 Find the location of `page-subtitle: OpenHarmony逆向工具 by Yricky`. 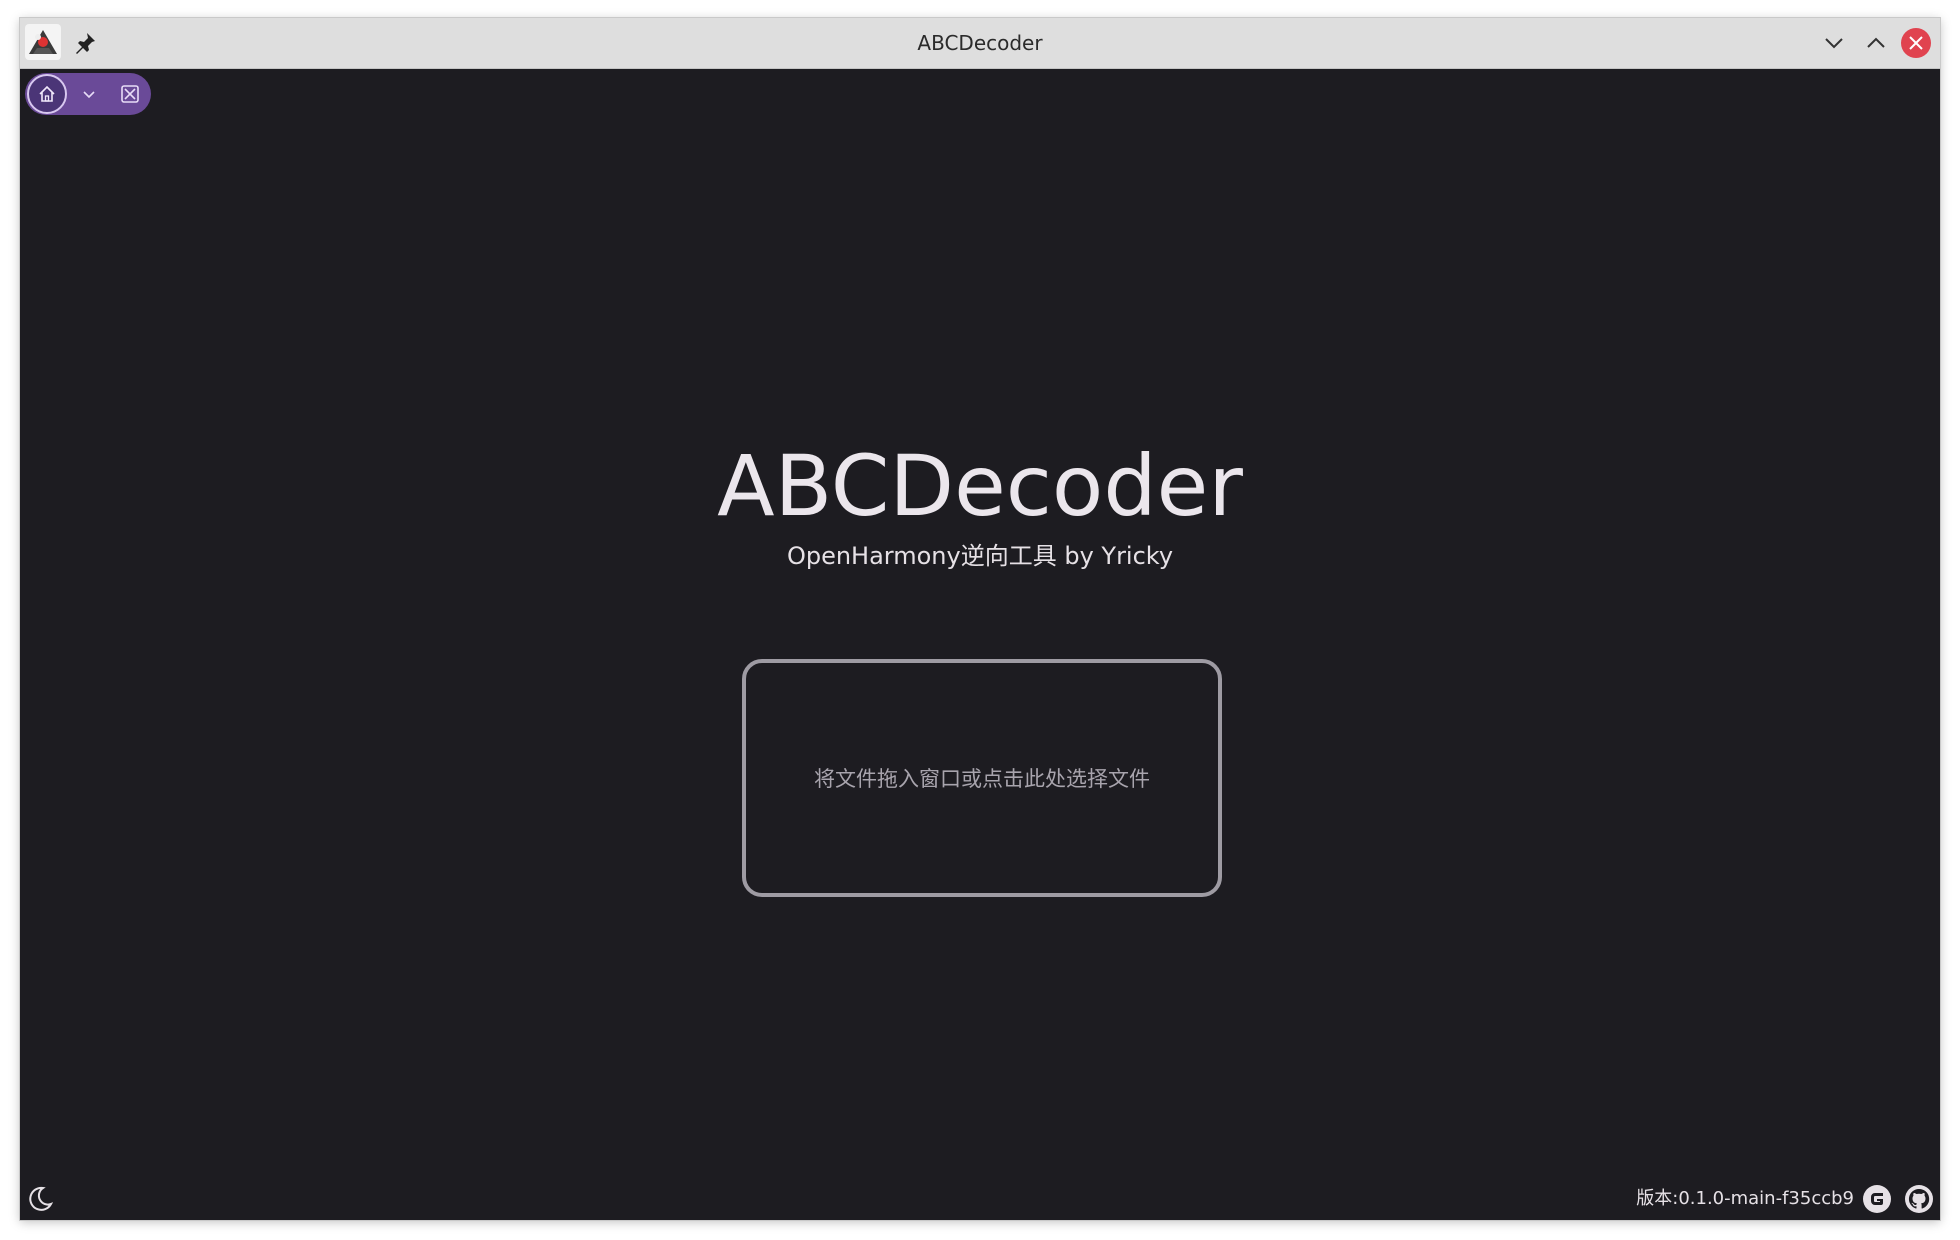

page-subtitle: OpenHarmony逆向工具 by Yricky is located at coordinates (980, 556).